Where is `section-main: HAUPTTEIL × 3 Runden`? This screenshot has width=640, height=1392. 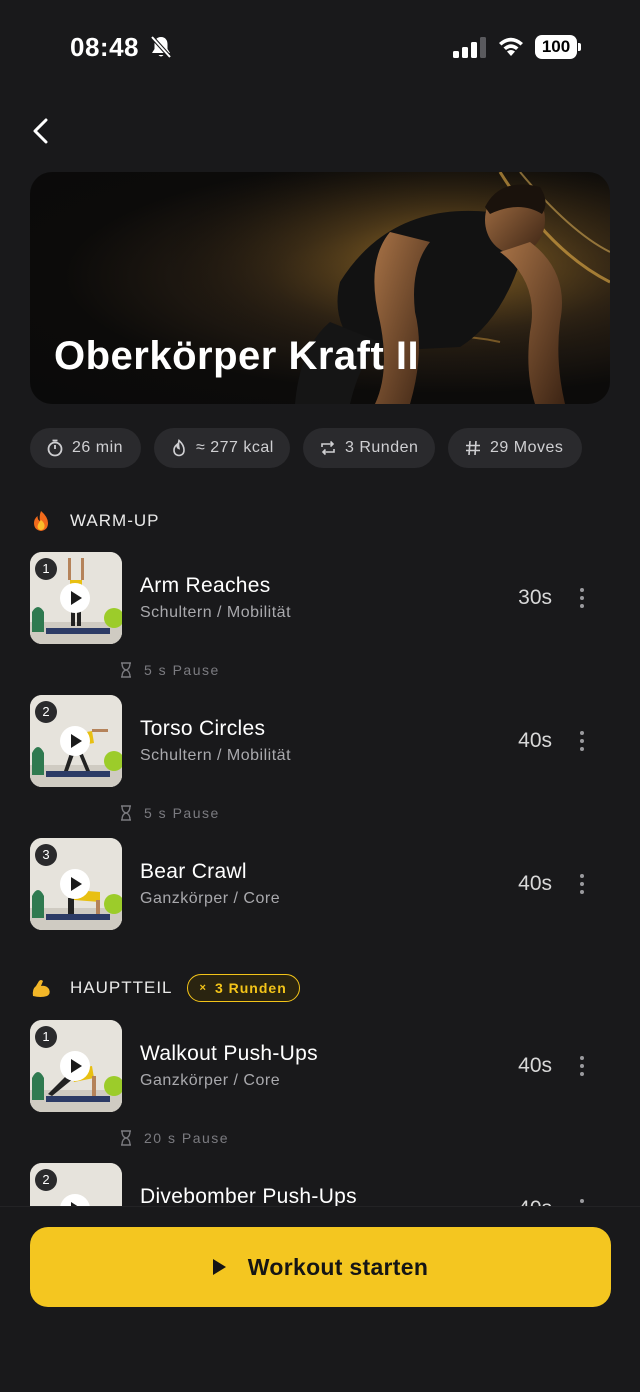
section-main: HAUPTTEIL × 3 Runden is located at coordinates (165, 988).